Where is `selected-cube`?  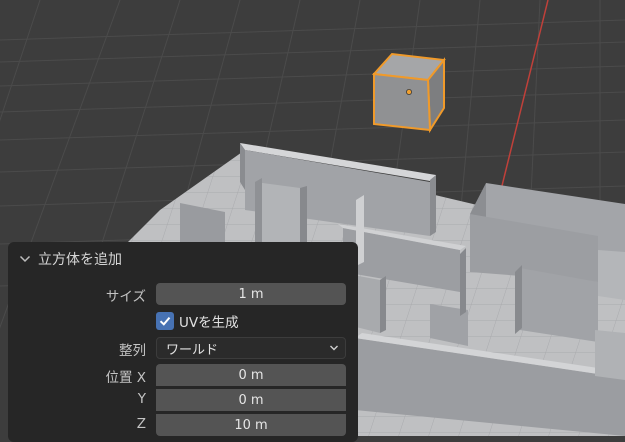
selected-cube is located at coordinates (408, 93).